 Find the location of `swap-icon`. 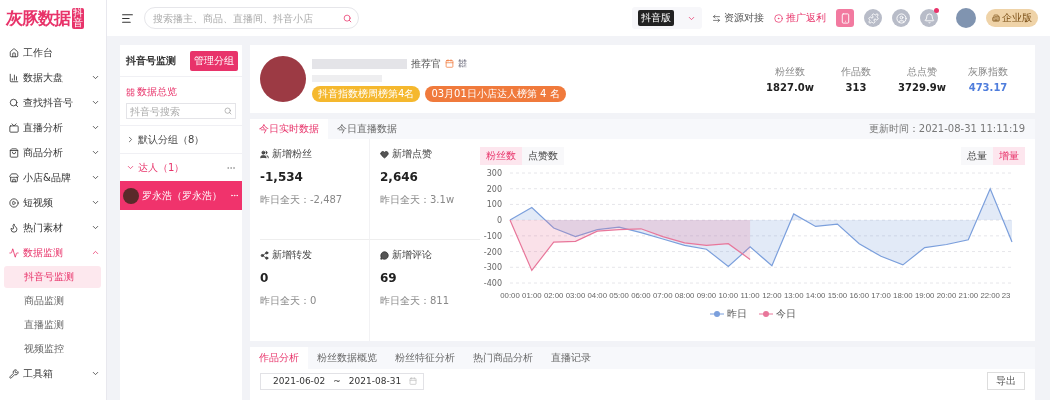

swap-icon is located at coordinates (716, 18).